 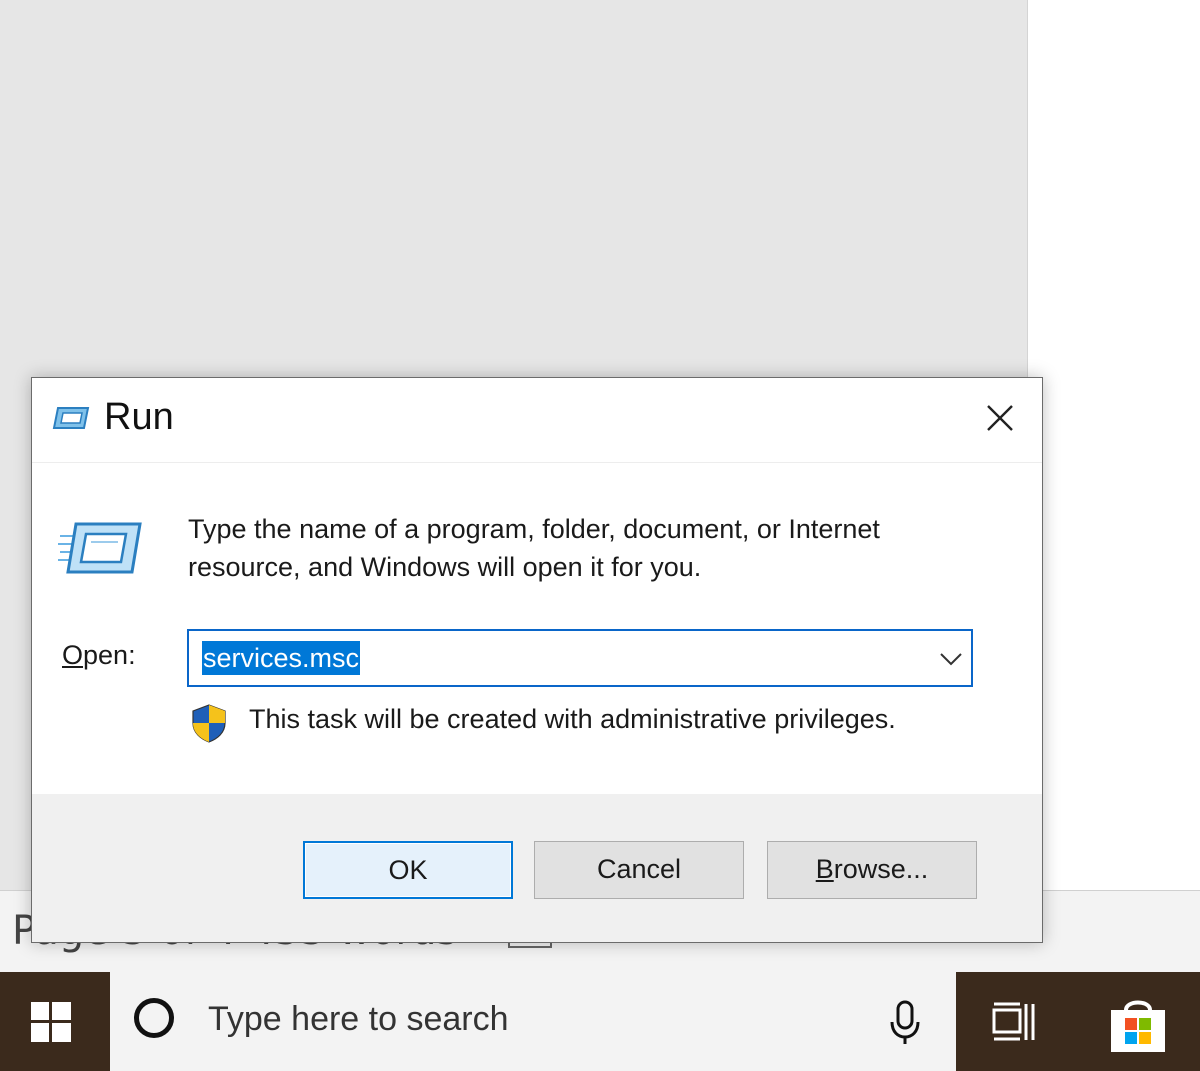 What do you see at coordinates (905, 1025) in the screenshot?
I see `microphone-icon` at bounding box center [905, 1025].